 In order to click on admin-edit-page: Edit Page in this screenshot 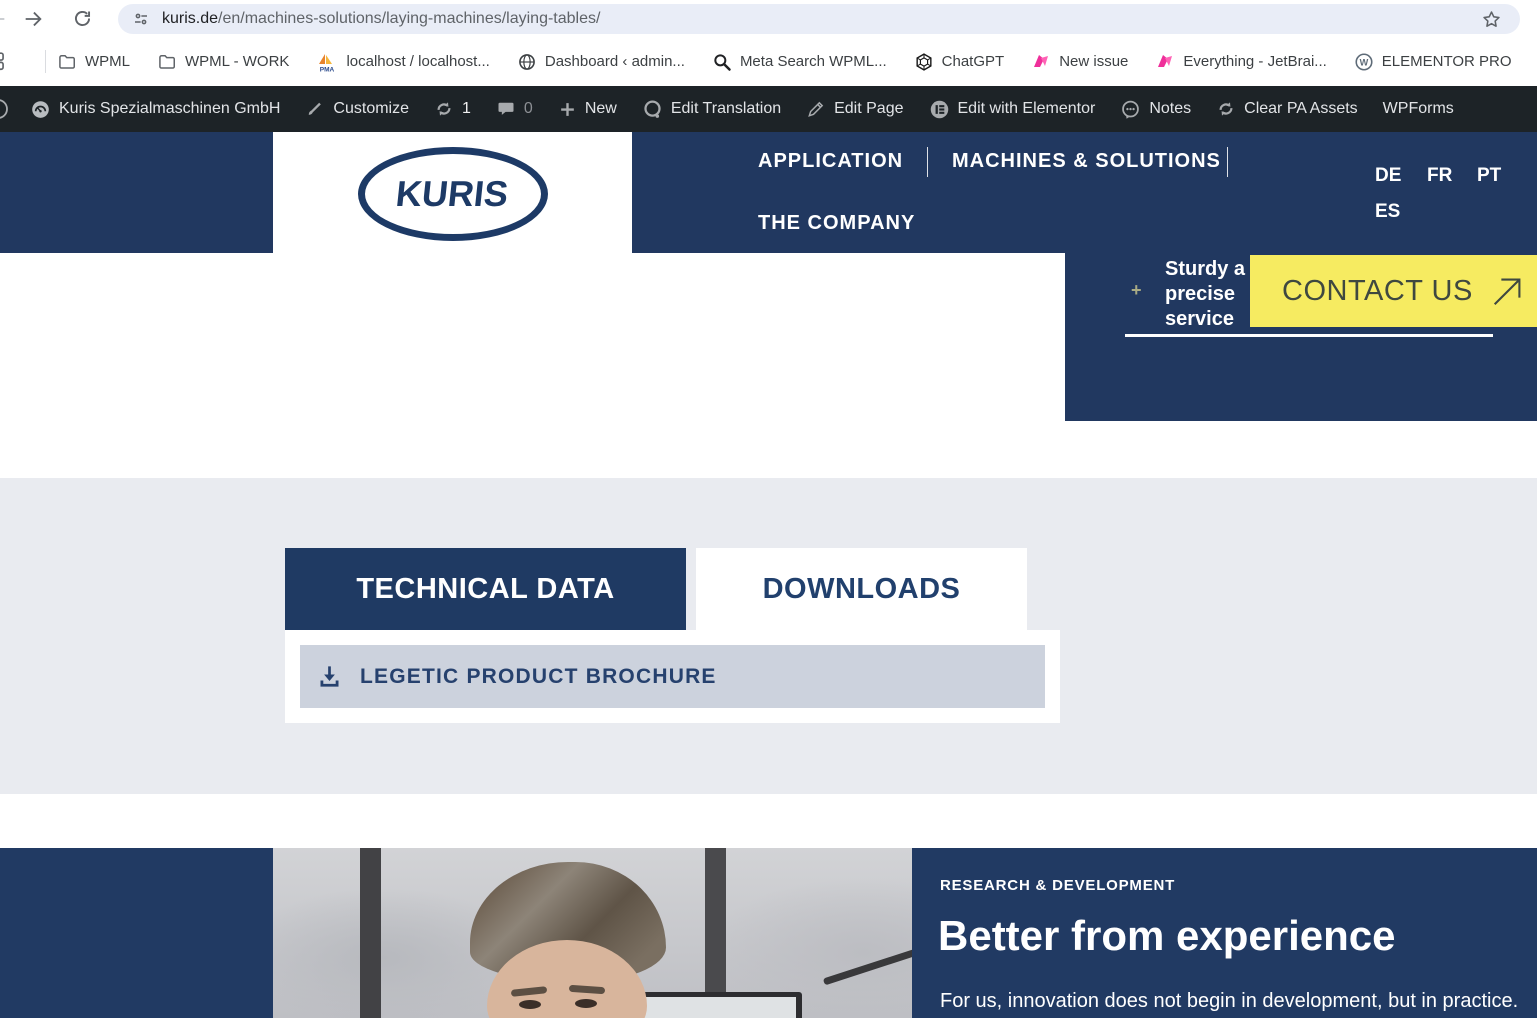, I will do `click(855, 109)`.